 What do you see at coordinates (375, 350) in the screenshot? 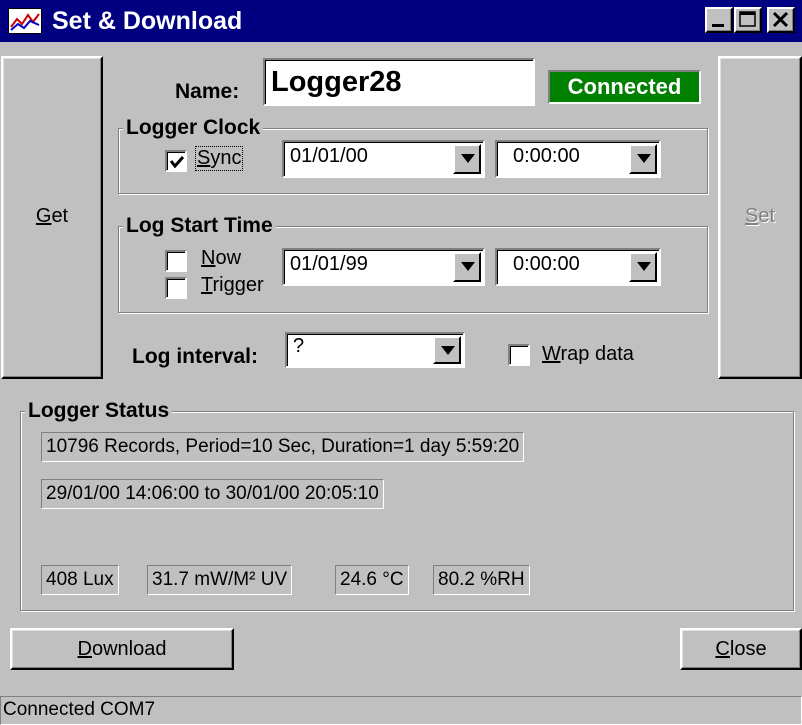
I see `log-interval-combo: ?` at bounding box center [375, 350].